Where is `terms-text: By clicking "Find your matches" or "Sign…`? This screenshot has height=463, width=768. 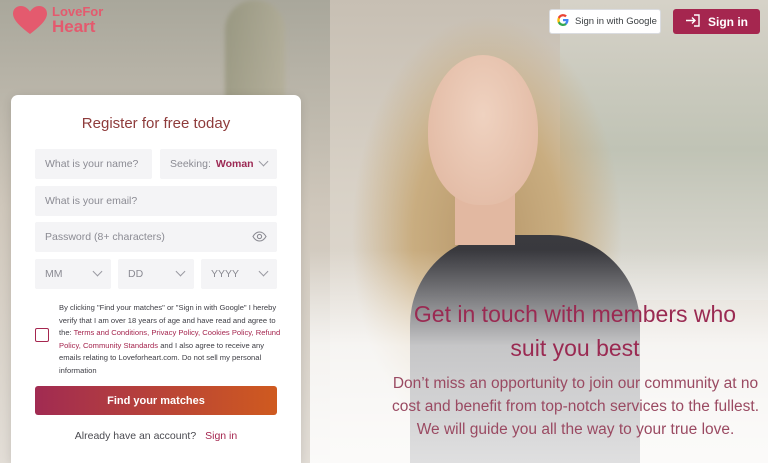 terms-text: By clicking "Find your matches" or "Sign… is located at coordinates (170, 339).